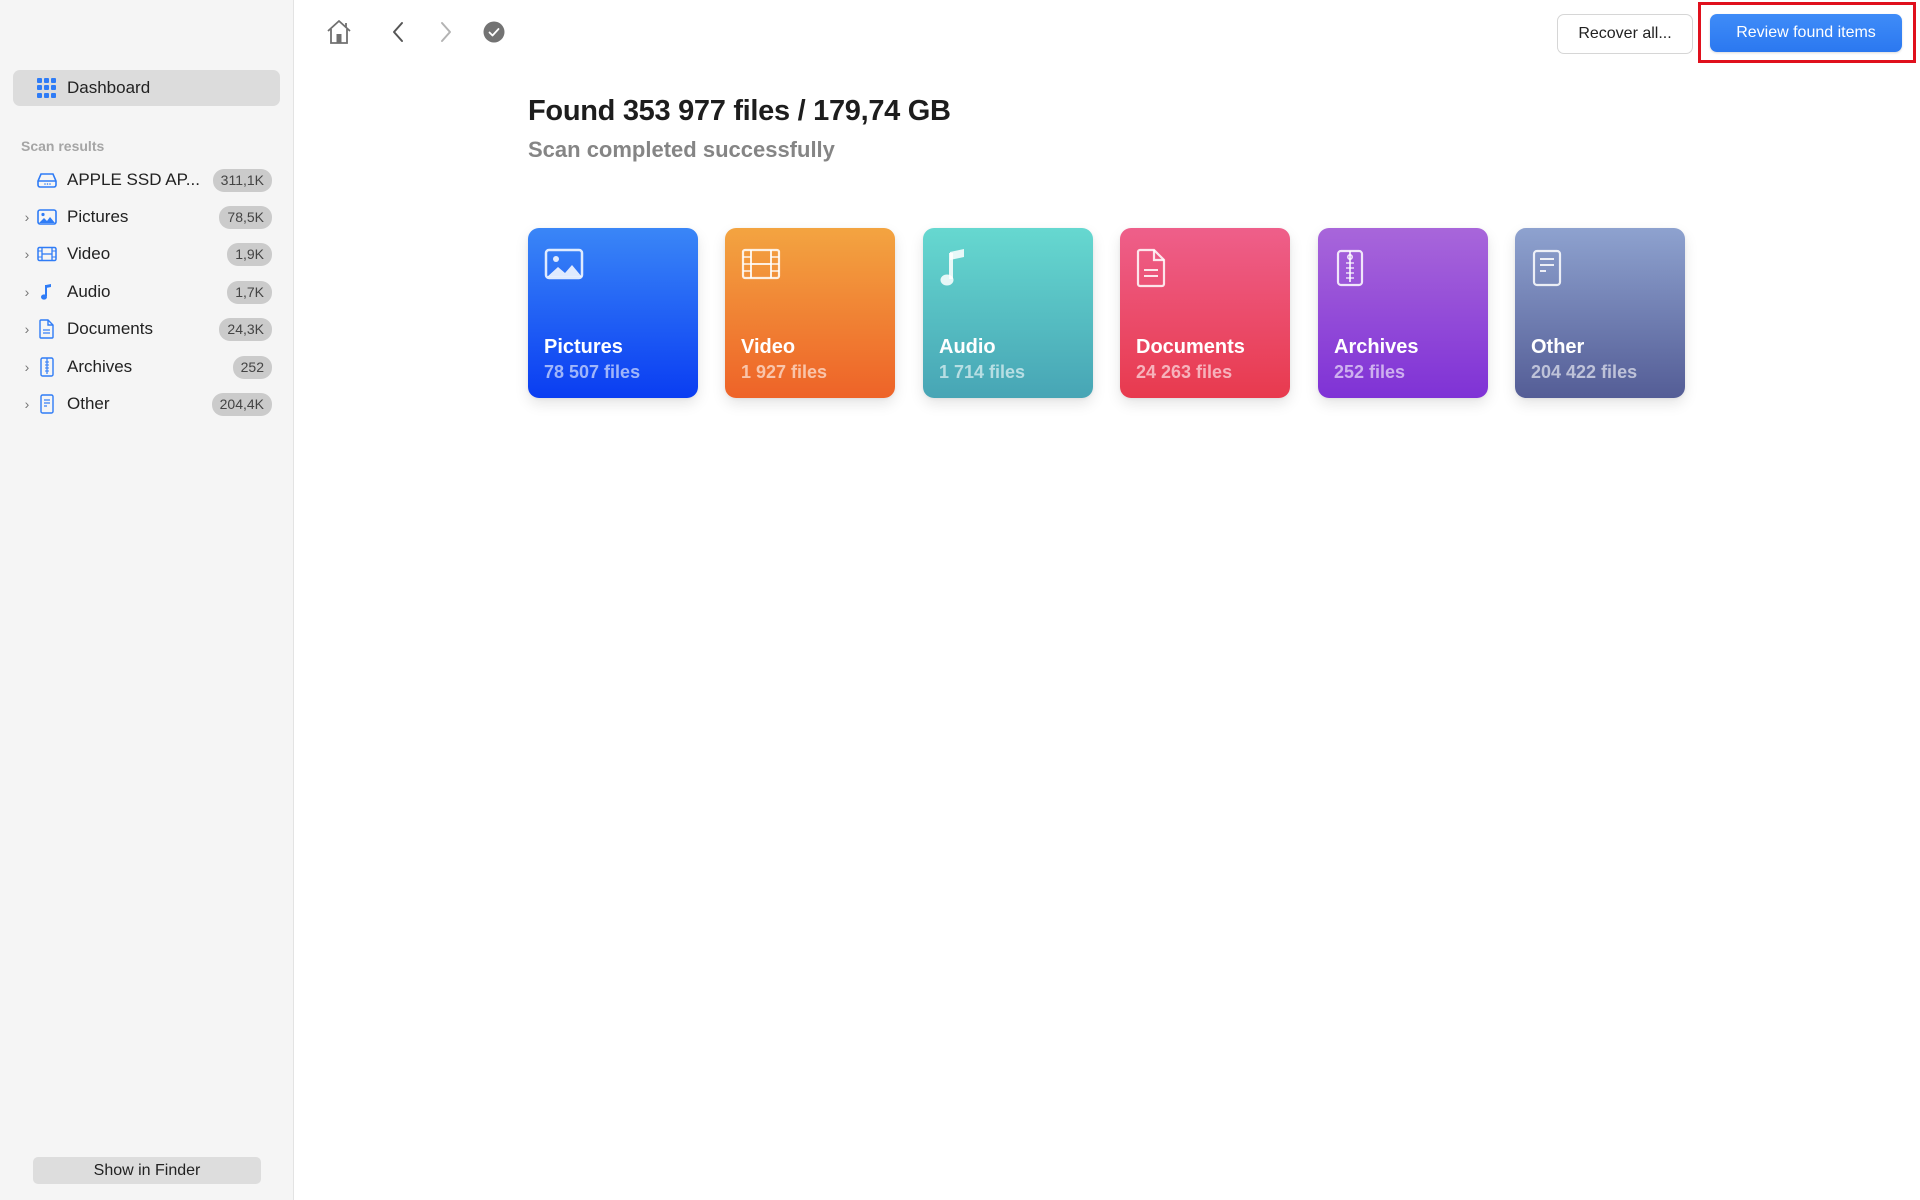 The width and height of the screenshot is (1920, 1200). I want to click on card-count: 1 714 files, so click(982, 372).